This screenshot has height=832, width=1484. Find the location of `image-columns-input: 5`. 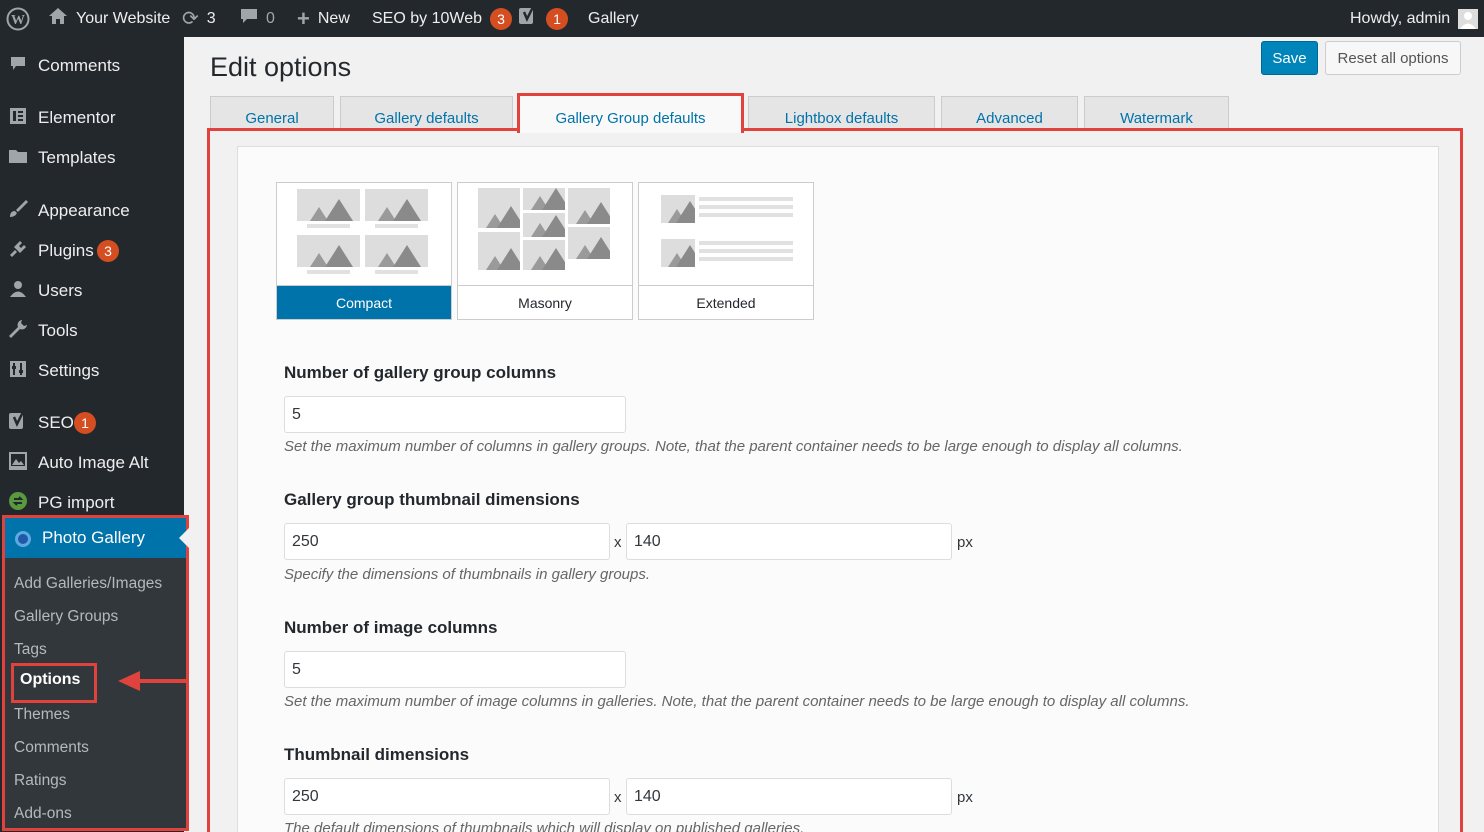

image-columns-input: 5 is located at coordinates (455, 669).